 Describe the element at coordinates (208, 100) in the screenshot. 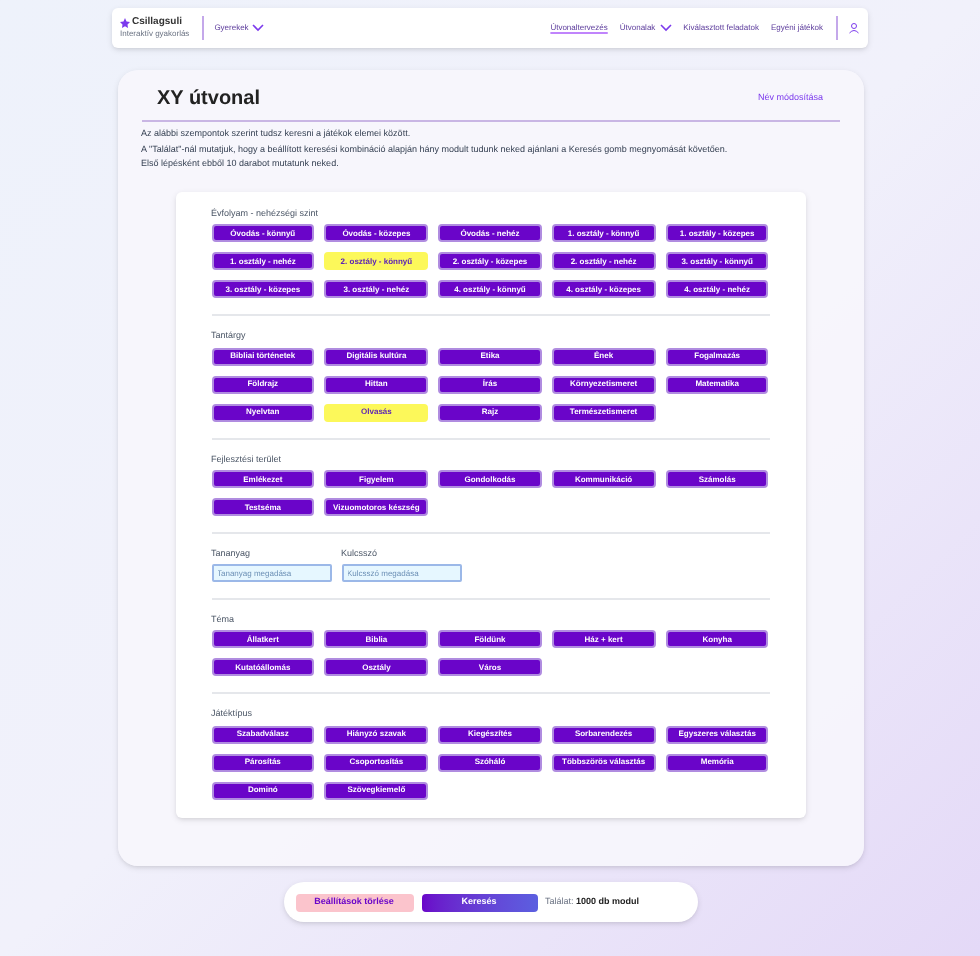

I see `page-title: XY útvonal` at that location.